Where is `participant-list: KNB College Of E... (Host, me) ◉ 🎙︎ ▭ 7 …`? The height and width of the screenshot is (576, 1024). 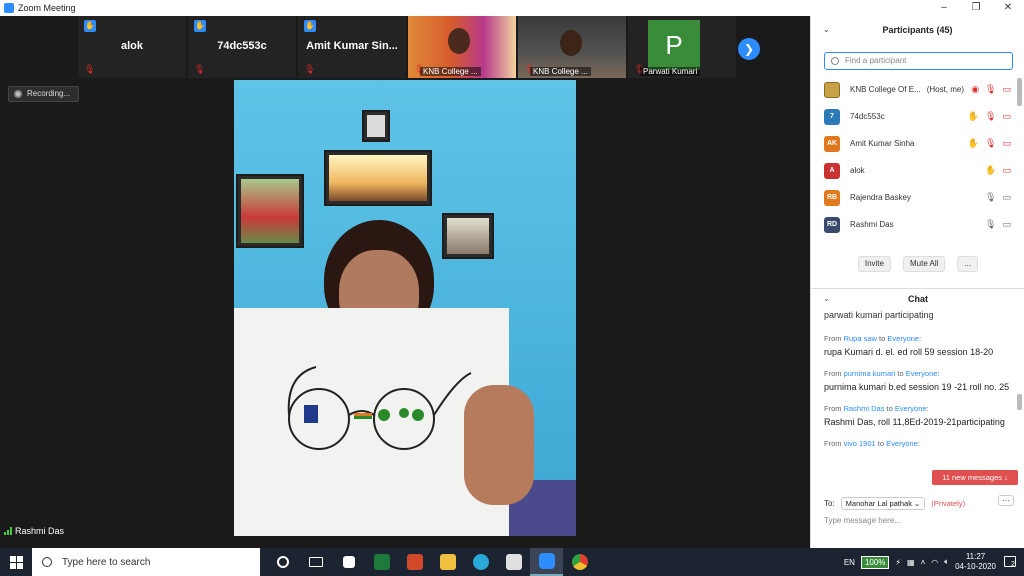 participant-list: KNB College Of E... (Host, me) ◉ 🎙︎ ▭ 7 … is located at coordinates (917, 157).